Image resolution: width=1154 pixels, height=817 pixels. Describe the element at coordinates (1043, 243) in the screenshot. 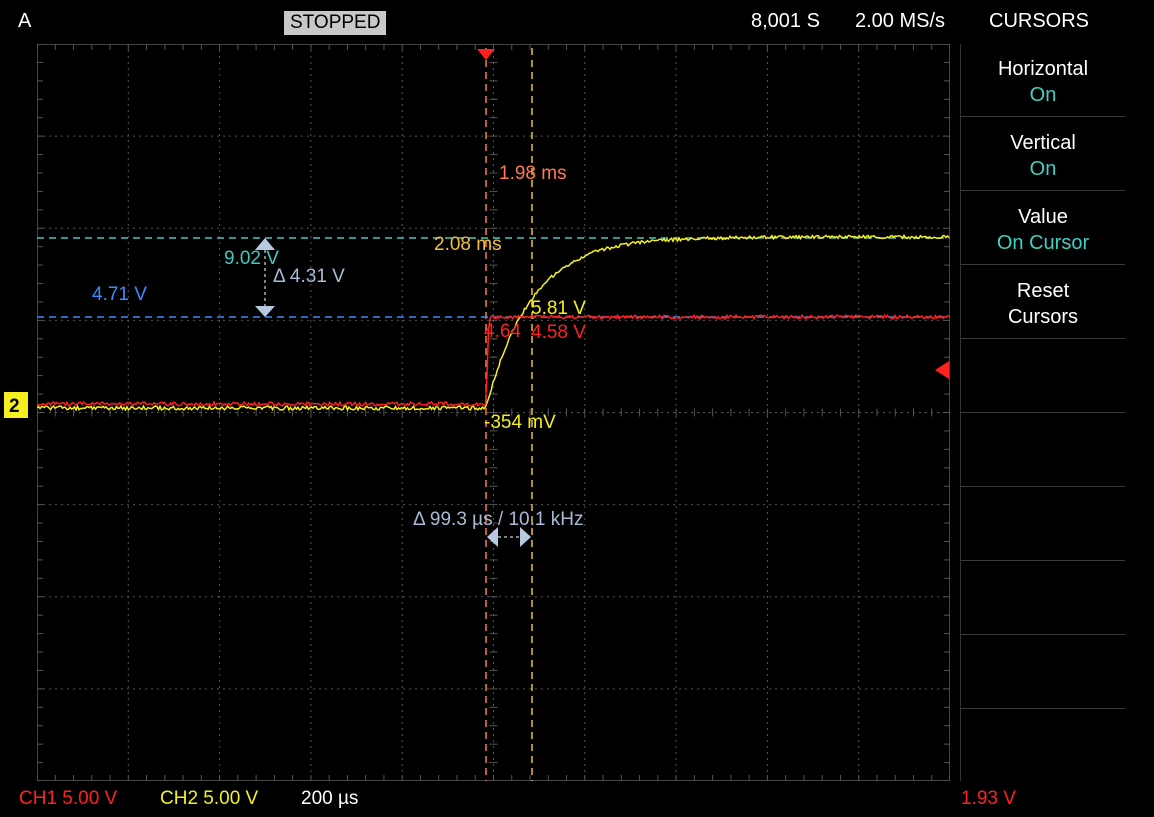

I see `menu-value-value: On Cursor` at that location.